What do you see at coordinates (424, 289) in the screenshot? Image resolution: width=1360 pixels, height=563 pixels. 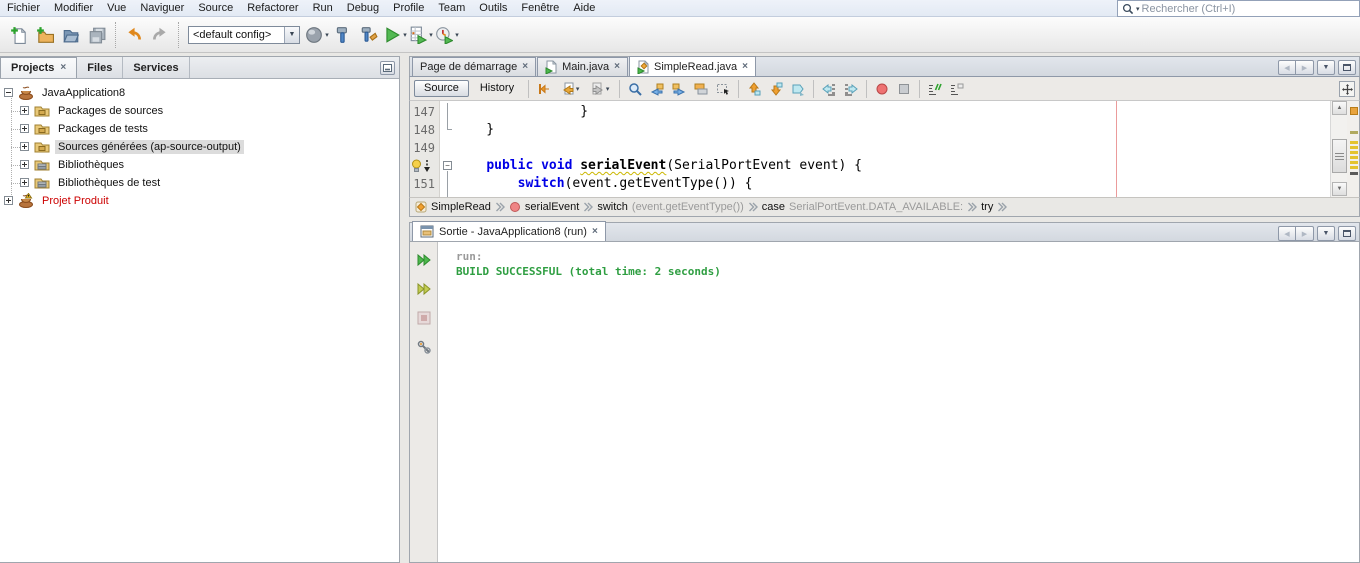 I see `rerun-with-different-parameters-button` at bounding box center [424, 289].